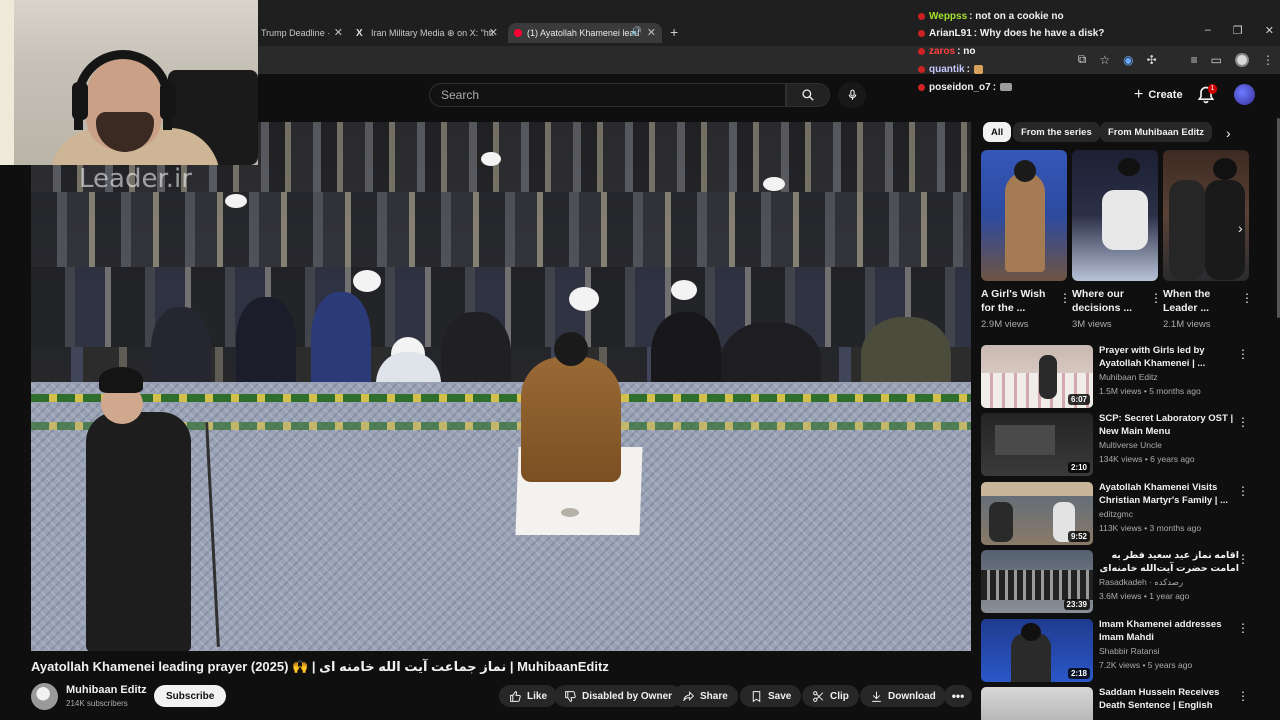  Describe the element at coordinates (1037, 650) in the screenshot. I see `recommendation-thumbnail: 2:18` at that location.